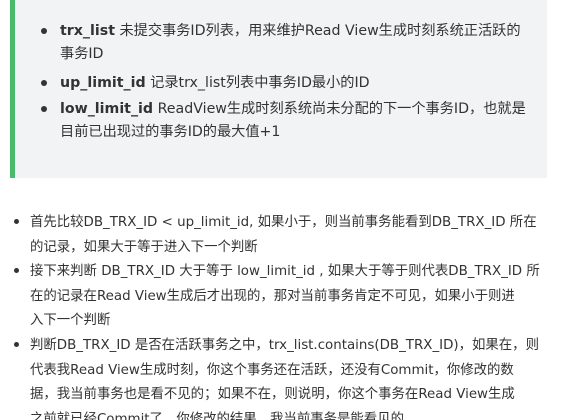  I want to click on rule-text-line3: 据，我当前事务也是看不见的；如果不在，则说明，你这个事务在Read View生成, so click(272, 394).